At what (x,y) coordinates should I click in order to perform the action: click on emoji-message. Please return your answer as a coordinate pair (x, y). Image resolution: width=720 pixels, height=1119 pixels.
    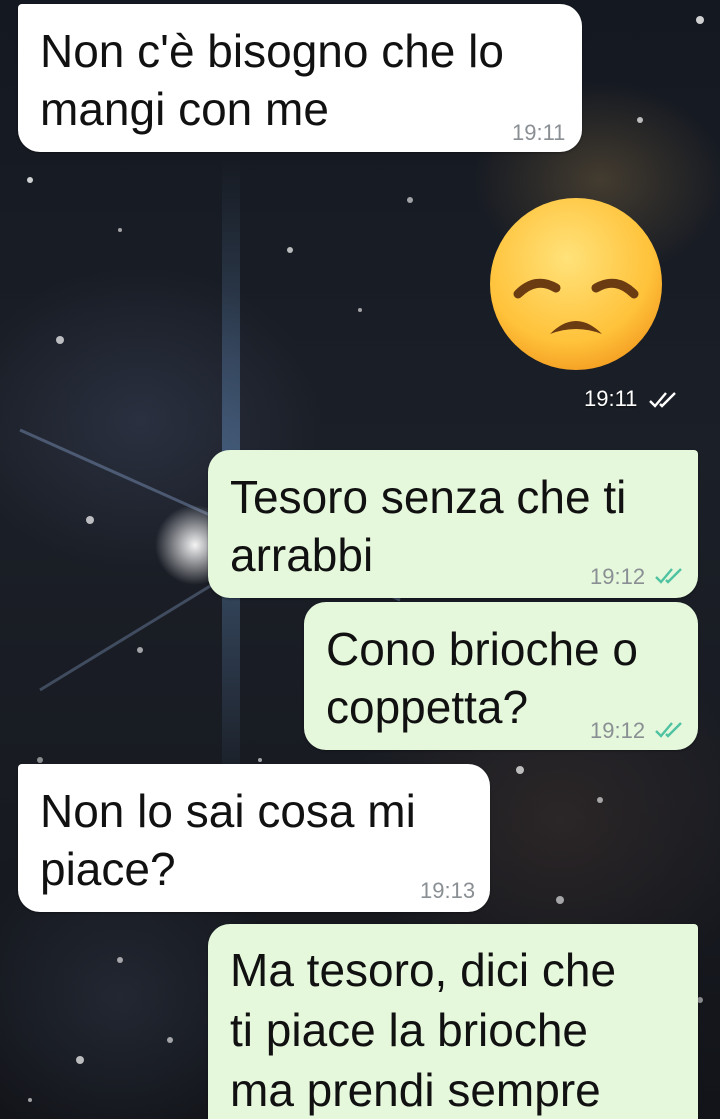
    Looking at the image, I should click on (576, 284).